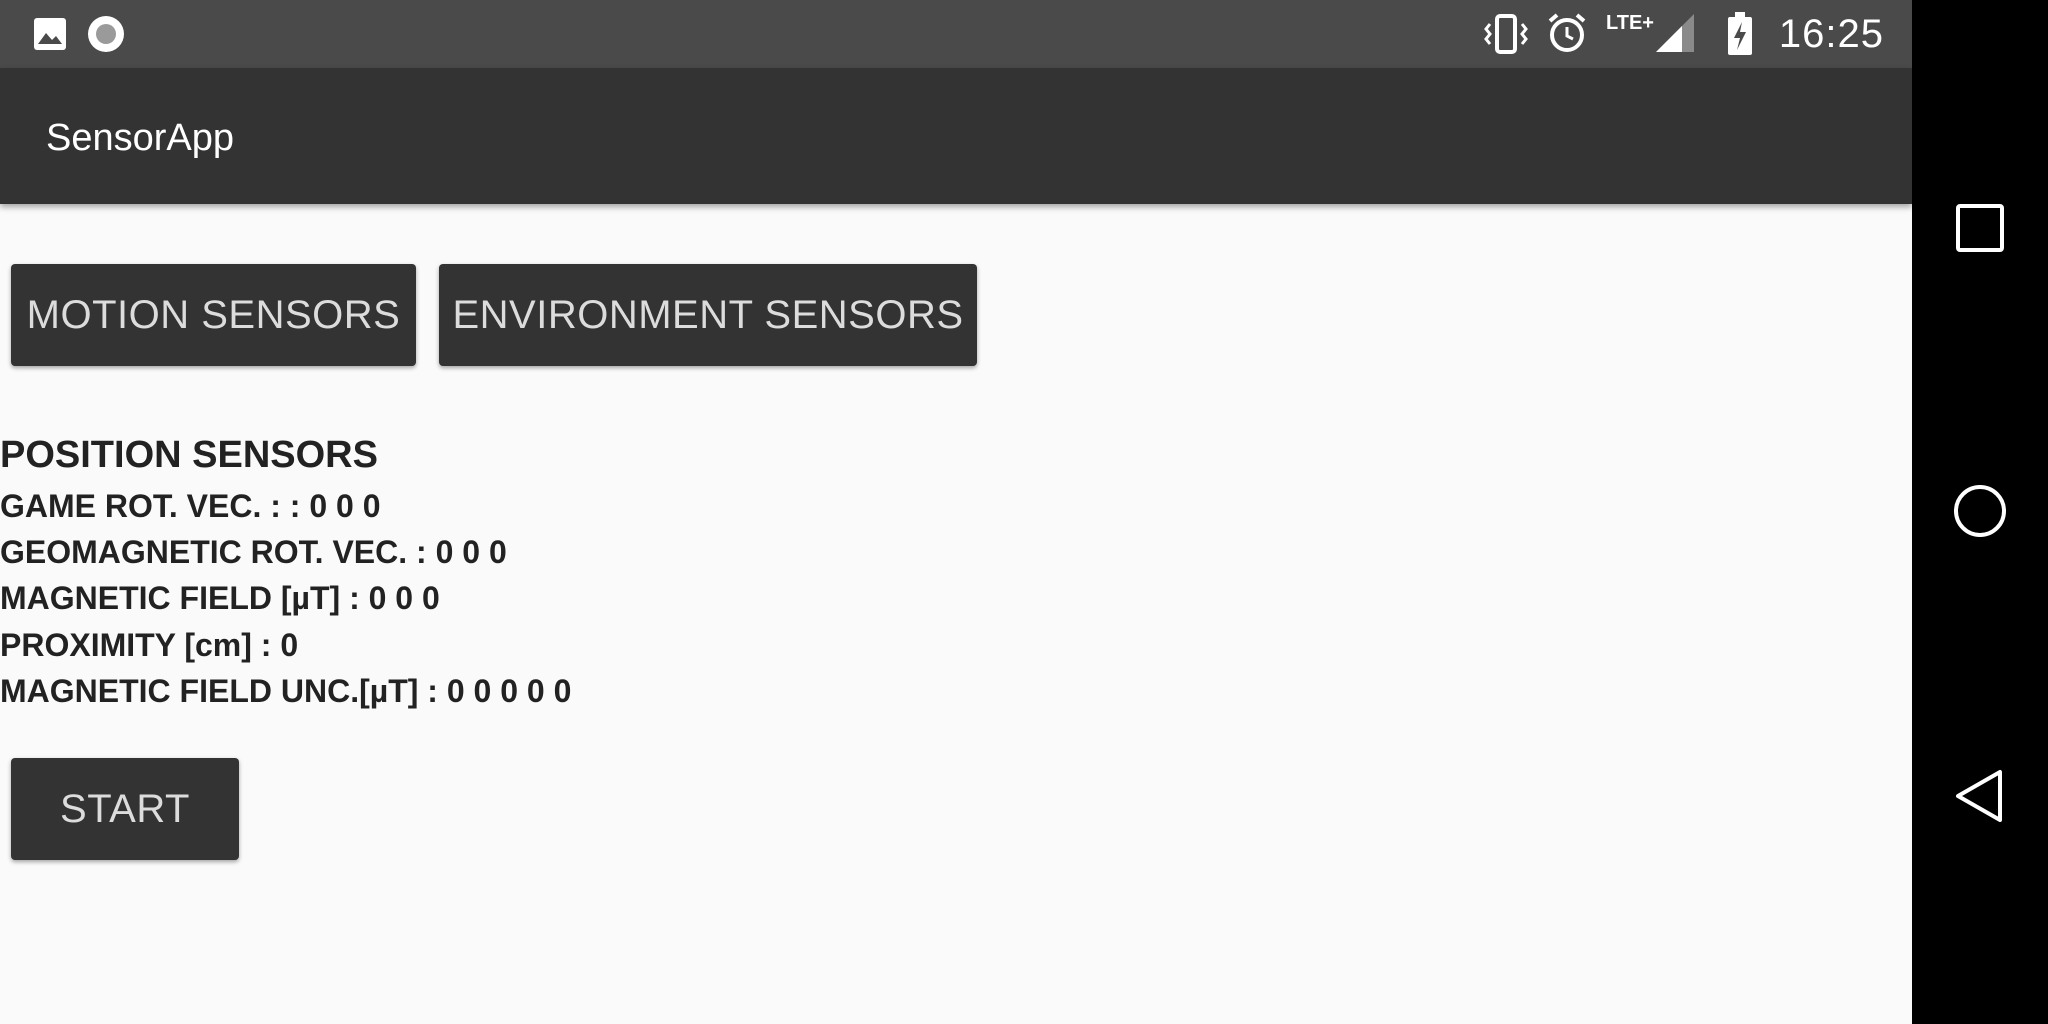 Image resolution: width=2048 pixels, height=1024 pixels. What do you see at coordinates (956, 34) in the screenshot?
I see `status-bar: LTE+ 16:25` at bounding box center [956, 34].